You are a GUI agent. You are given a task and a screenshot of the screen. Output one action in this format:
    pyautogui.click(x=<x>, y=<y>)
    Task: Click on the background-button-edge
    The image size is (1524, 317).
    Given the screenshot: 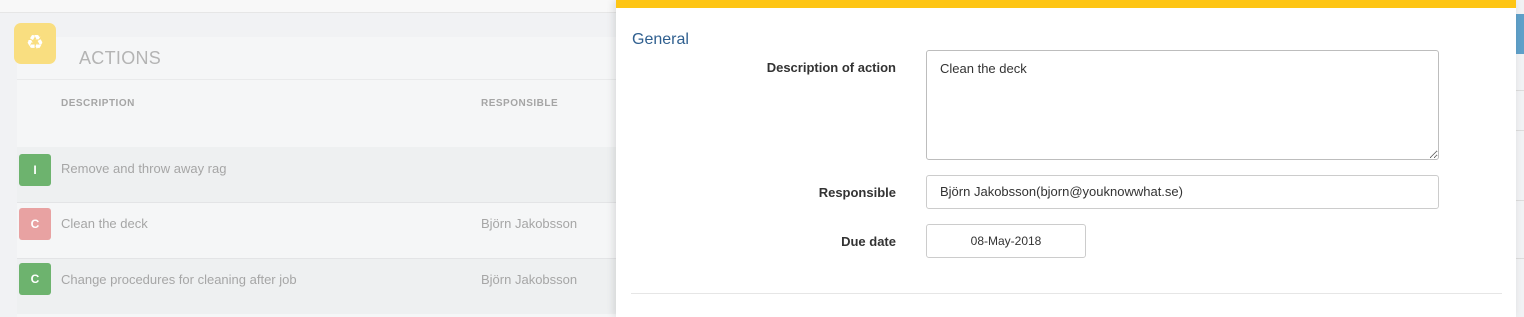 What is the action you would take?
    pyautogui.click(x=1520, y=34)
    